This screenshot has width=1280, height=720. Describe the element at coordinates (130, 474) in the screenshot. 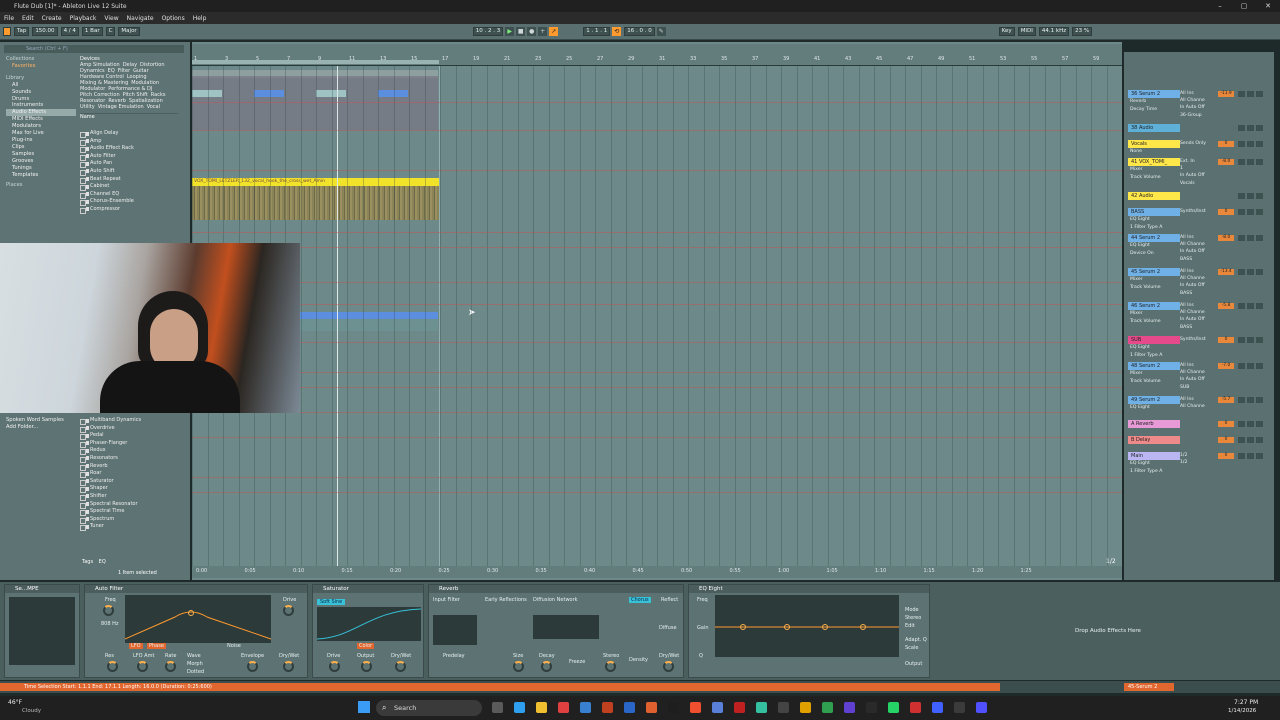

I see `device-list-item: Roar` at that location.